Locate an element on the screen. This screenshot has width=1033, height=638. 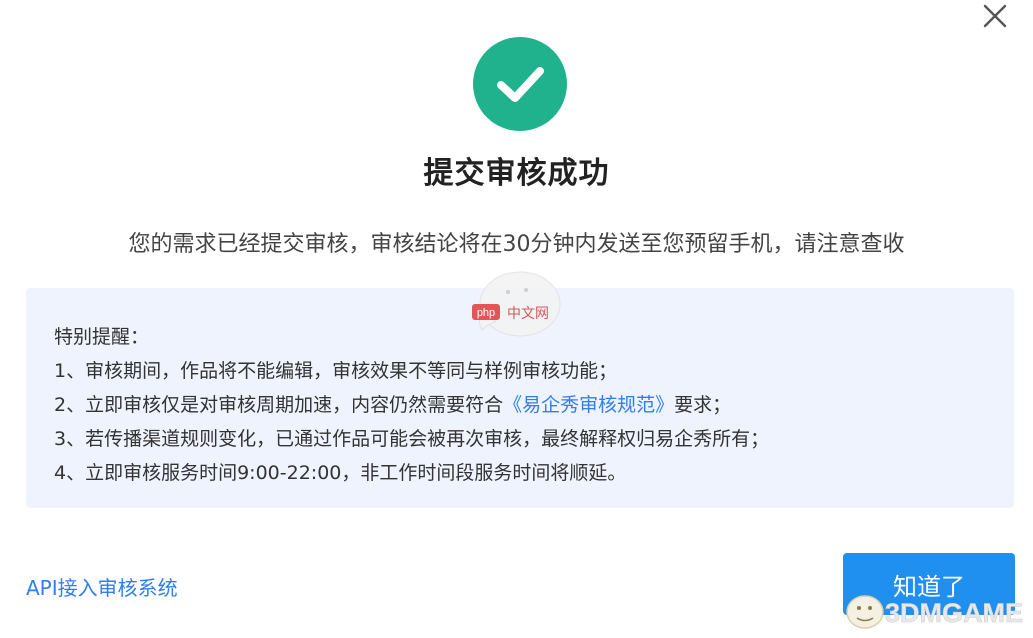
close-icon is located at coordinates (995, 16).